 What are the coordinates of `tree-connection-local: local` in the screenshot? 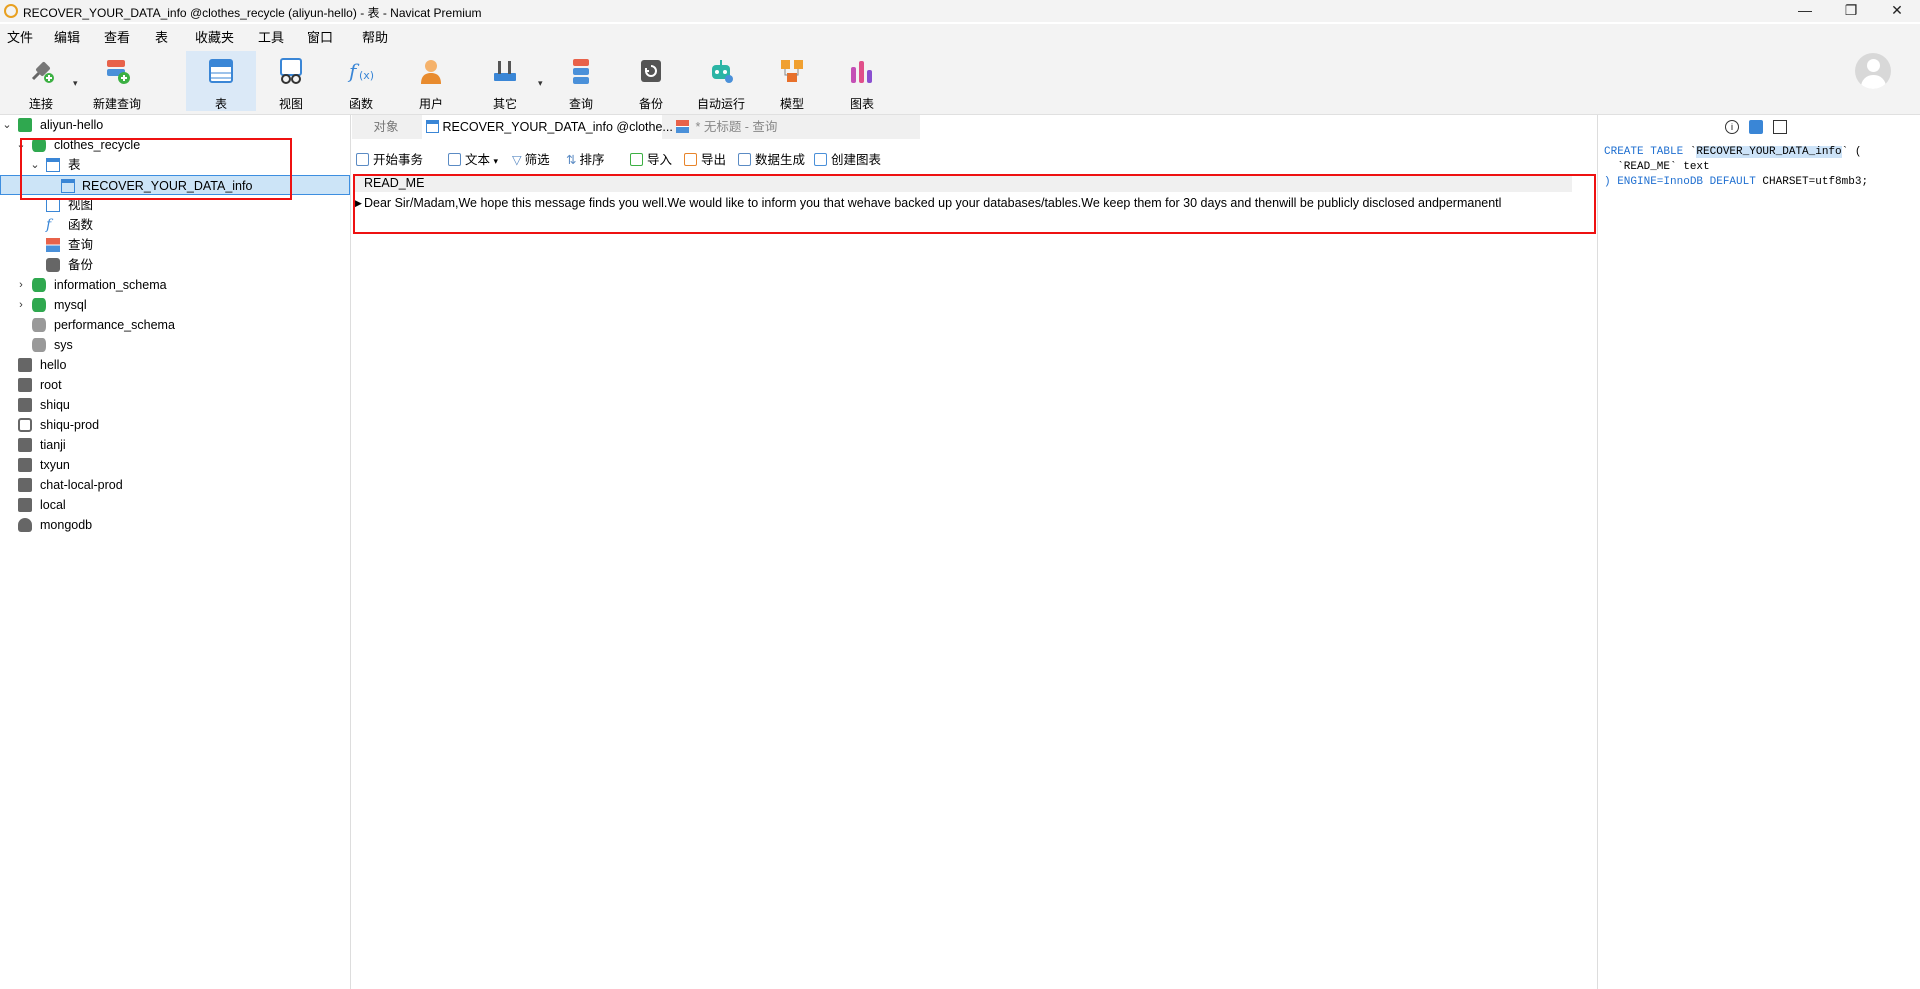 It's located at (175, 505).